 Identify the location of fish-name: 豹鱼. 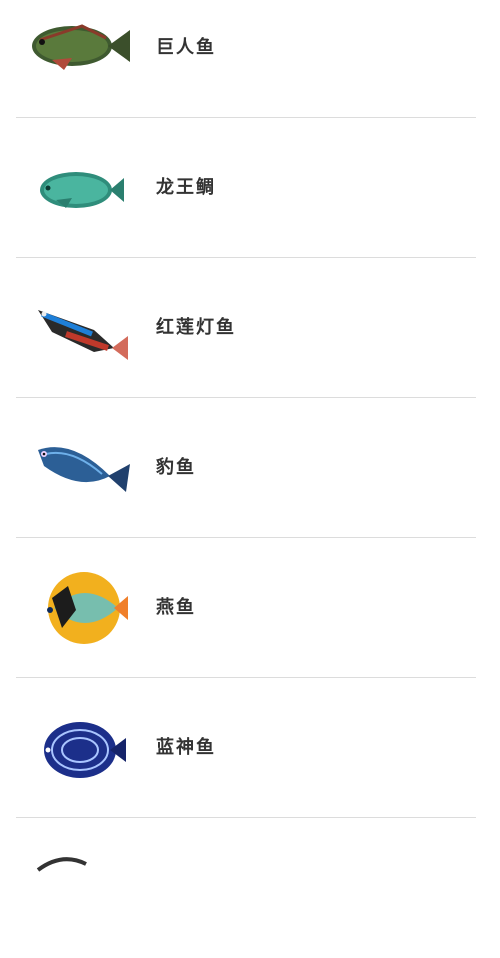
(176, 467).